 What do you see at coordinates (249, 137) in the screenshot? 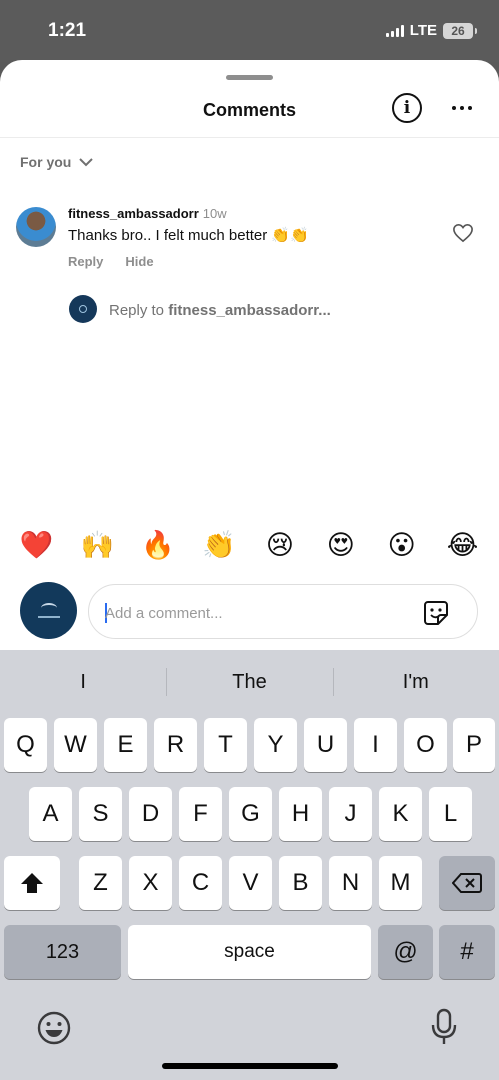
I see `header-divider` at bounding box center [249, 137].